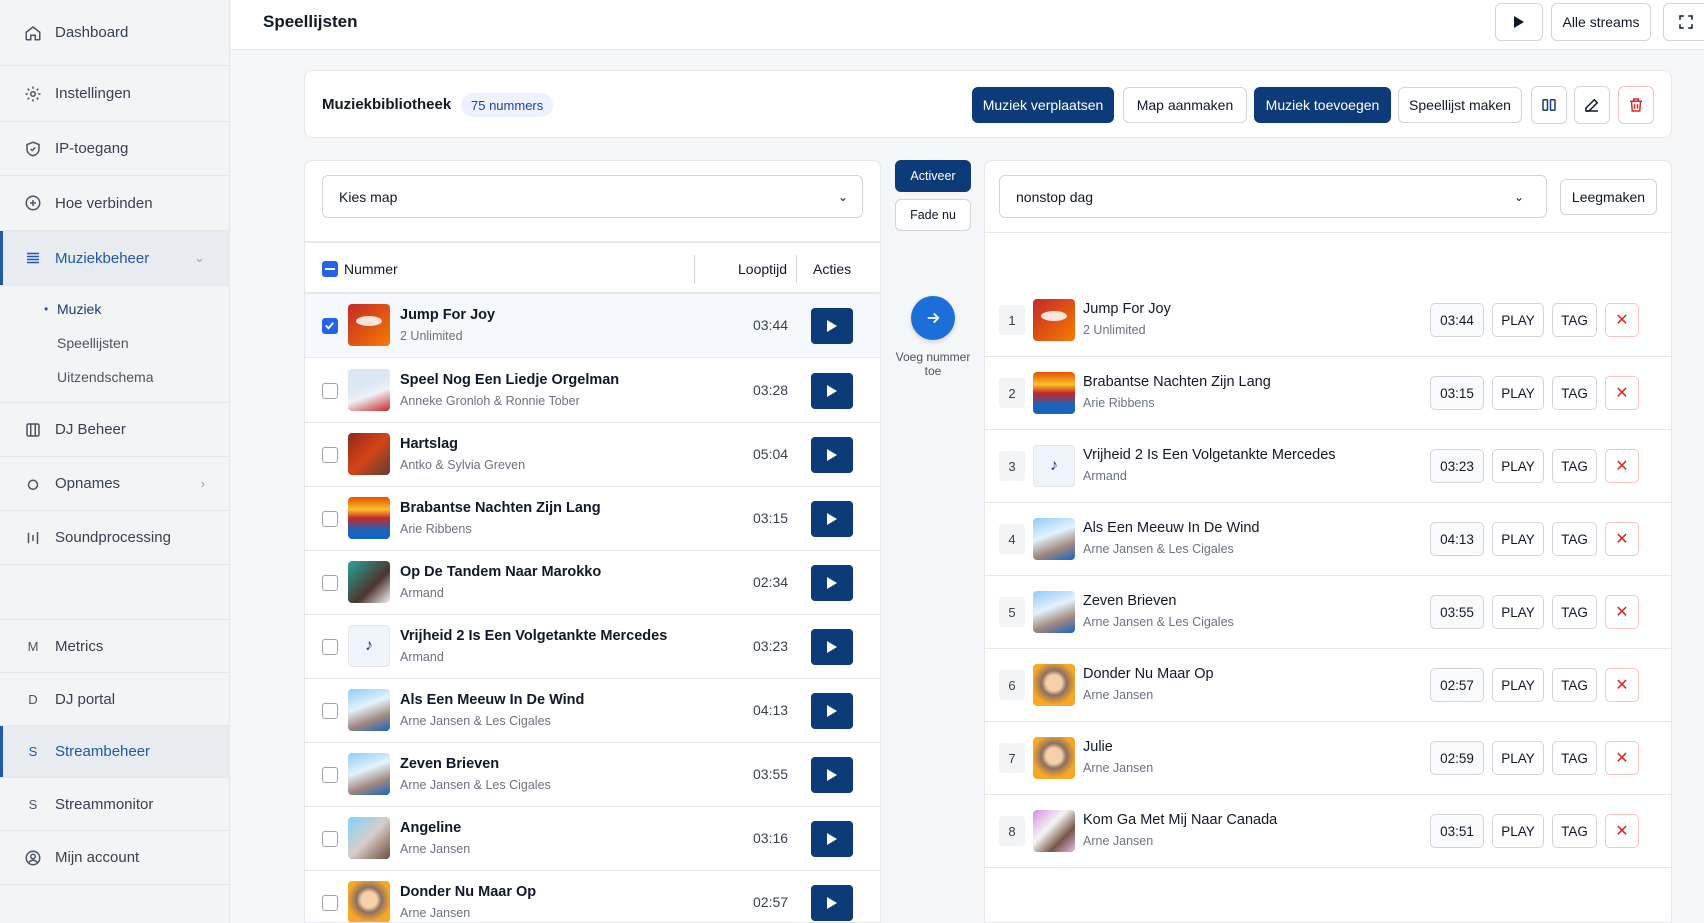  What do you see at coordinates (1043, 105) in the screenshot?
I see `move-music-button: Muziek verplaatsen` at bounding box center [1043, 105].